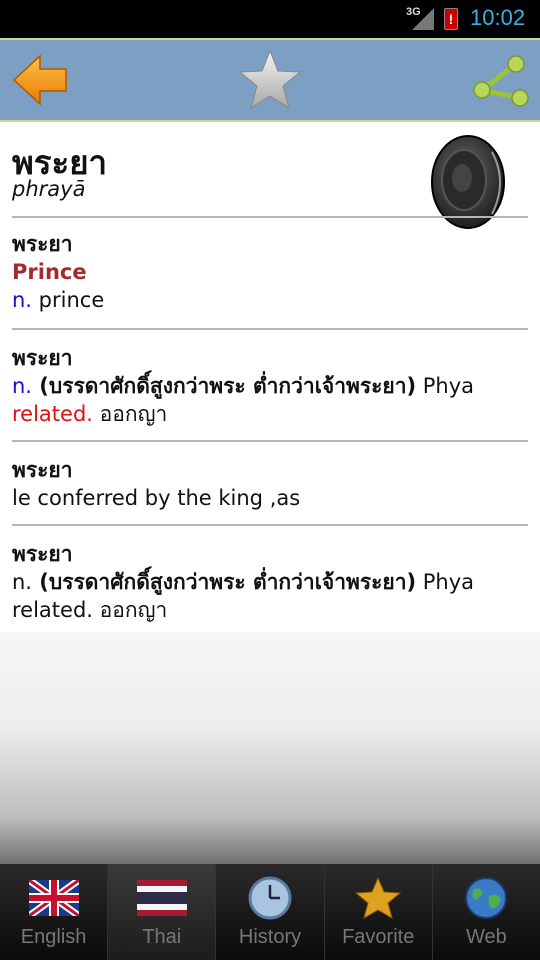 The width and height of the screenshot is (540, 960). What do you see at coordinates (378, 937) in the screenshot?
I see `tab-label: Favorite` at bounding box center [378, 937].